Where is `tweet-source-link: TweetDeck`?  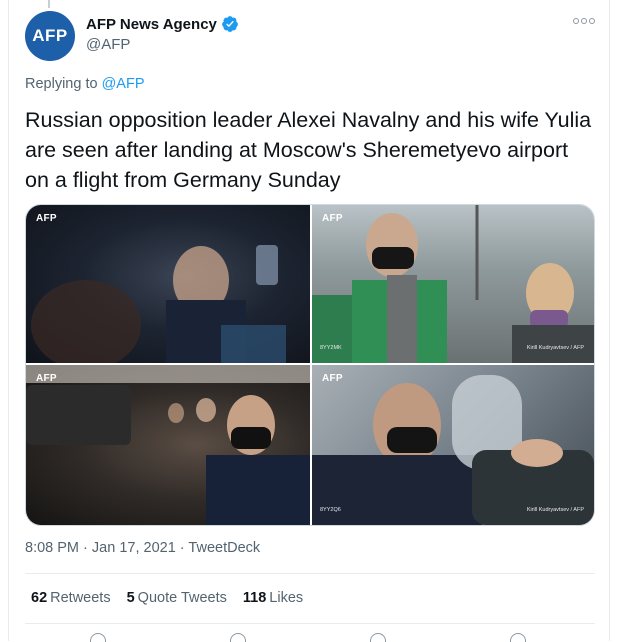 tweet-source-link: TweetDeck is located at coordinates (224, 548).